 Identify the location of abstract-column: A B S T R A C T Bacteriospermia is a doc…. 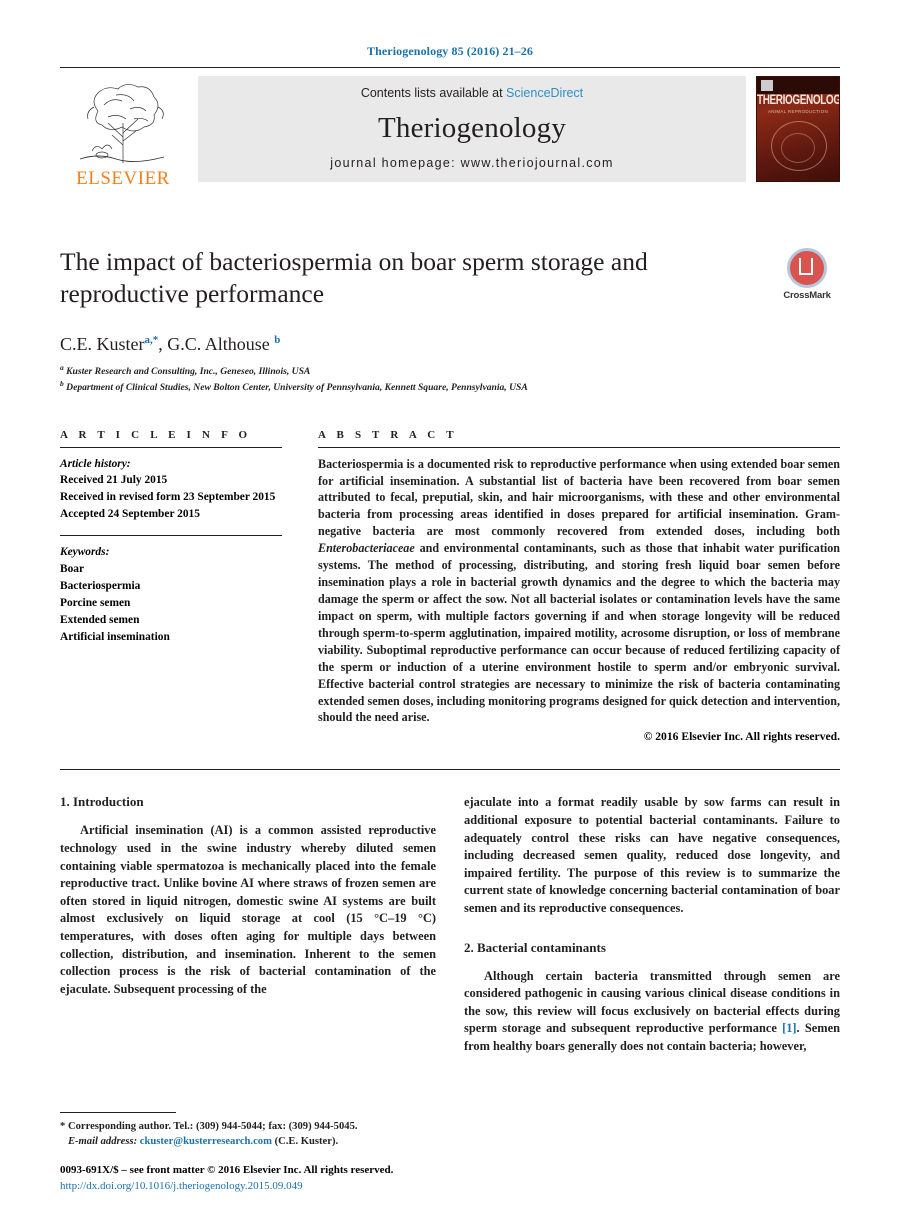
(579, 586).